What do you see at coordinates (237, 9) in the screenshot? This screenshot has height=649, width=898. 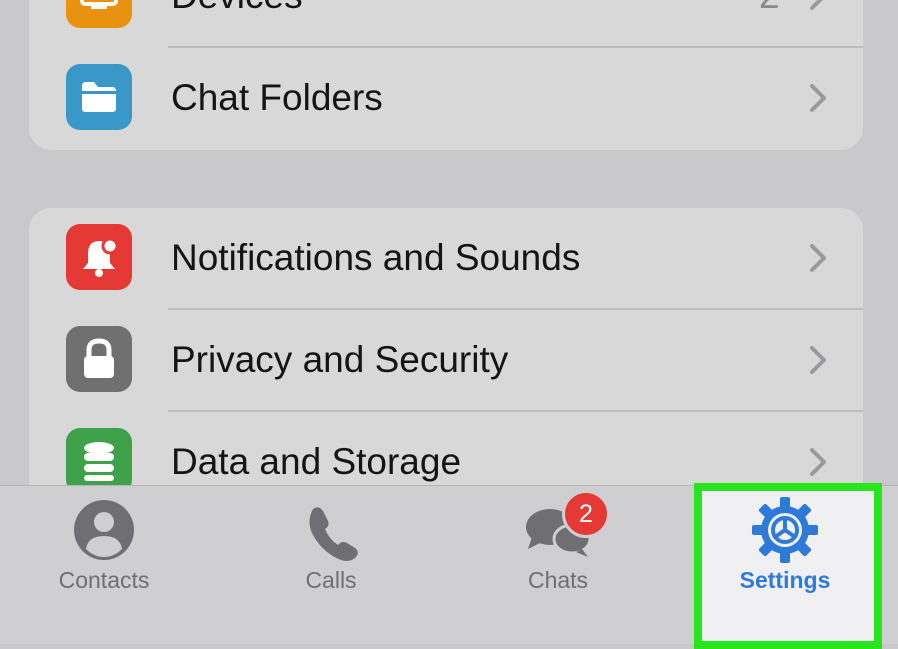 I see `row-label: Devices` at bounding box center [237, 9].